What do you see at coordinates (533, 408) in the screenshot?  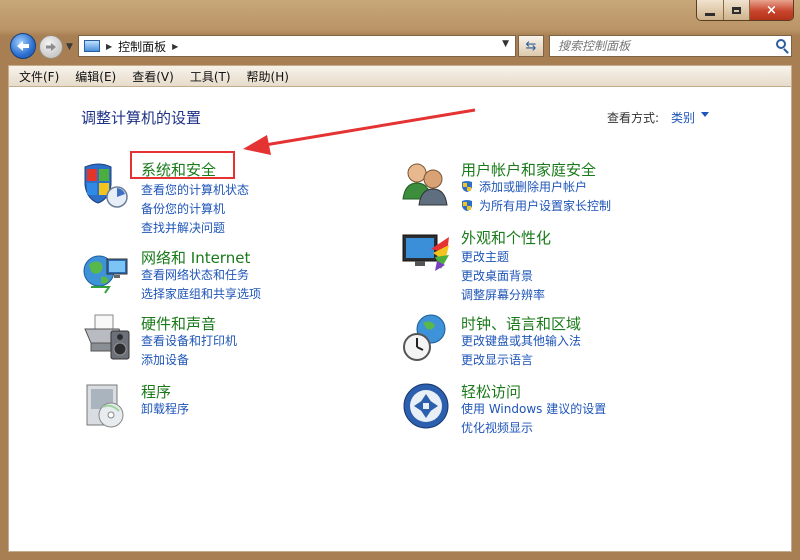 I see `link-recommended-settings: 使用 Windows 建议的设置` at bounding box center [533, 408].